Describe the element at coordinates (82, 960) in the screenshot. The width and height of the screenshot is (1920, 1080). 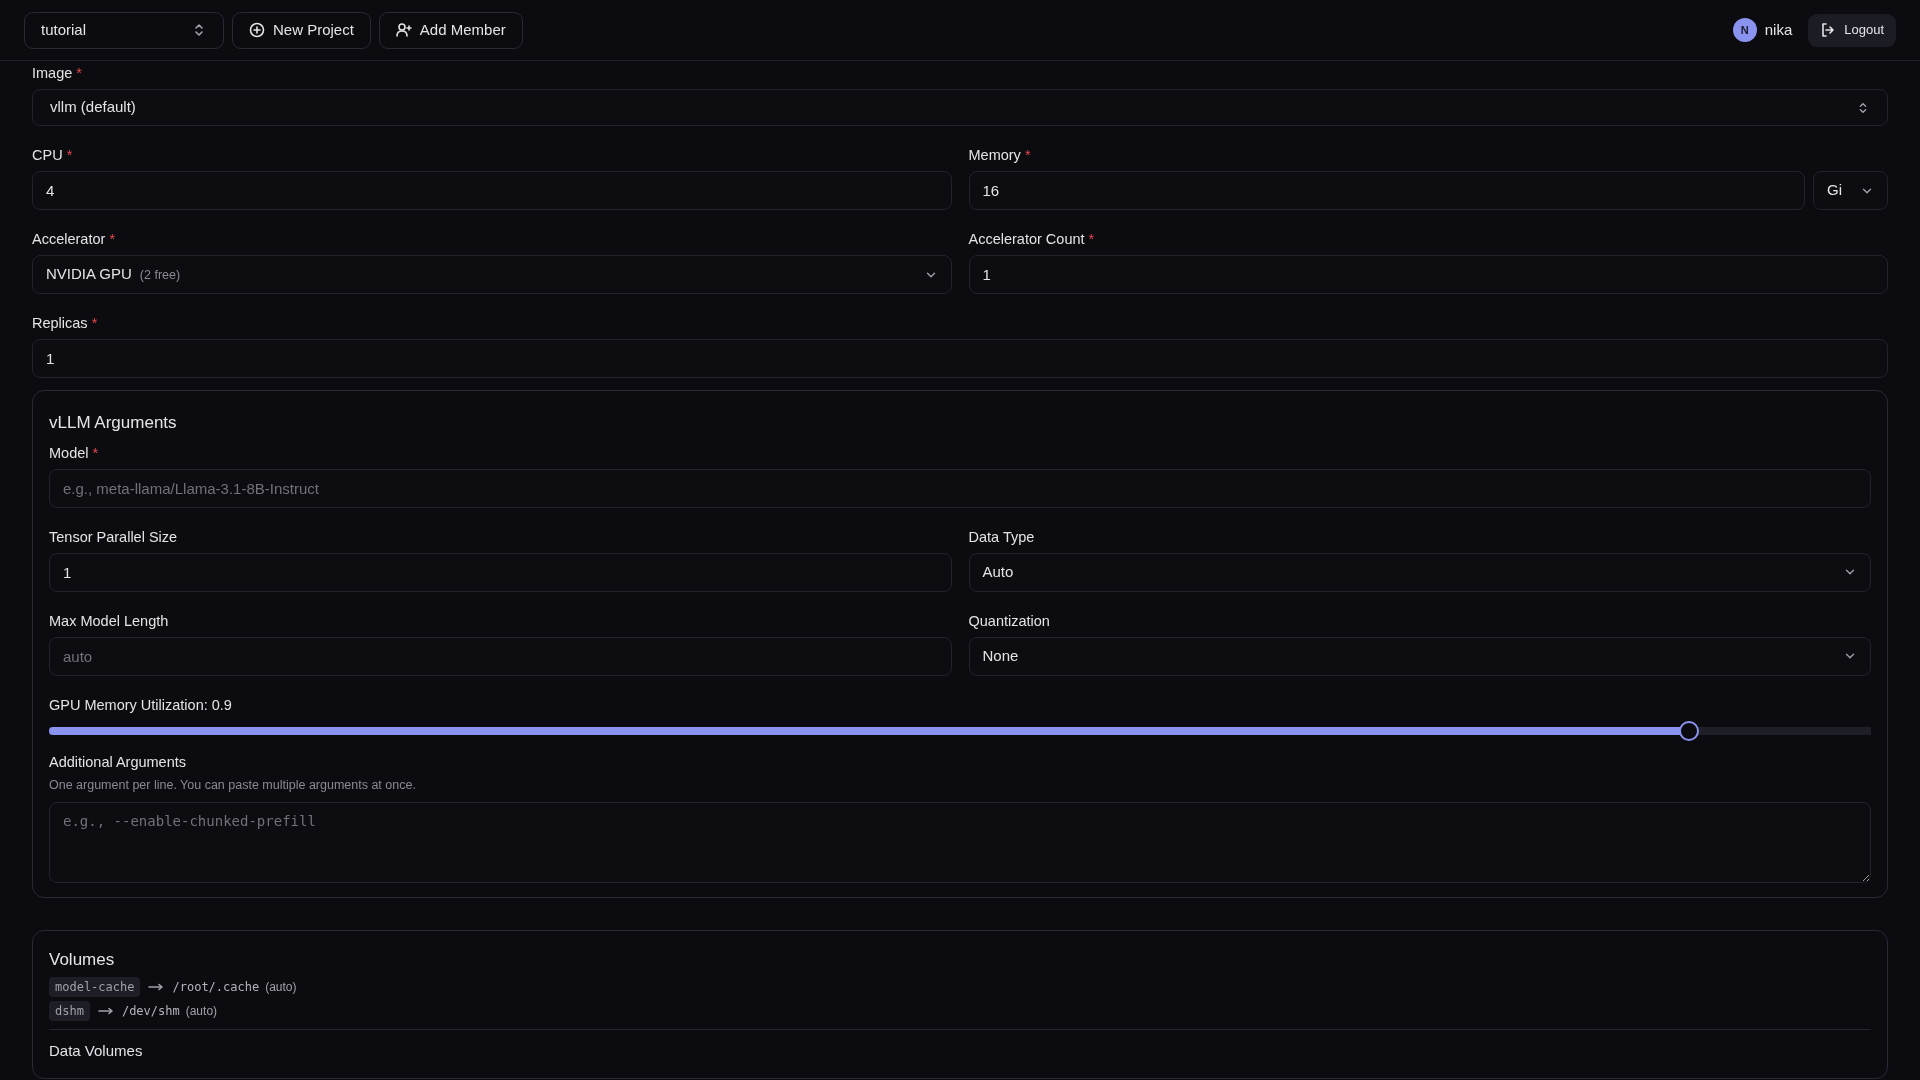
I see `section-title: Volumes` at that location.